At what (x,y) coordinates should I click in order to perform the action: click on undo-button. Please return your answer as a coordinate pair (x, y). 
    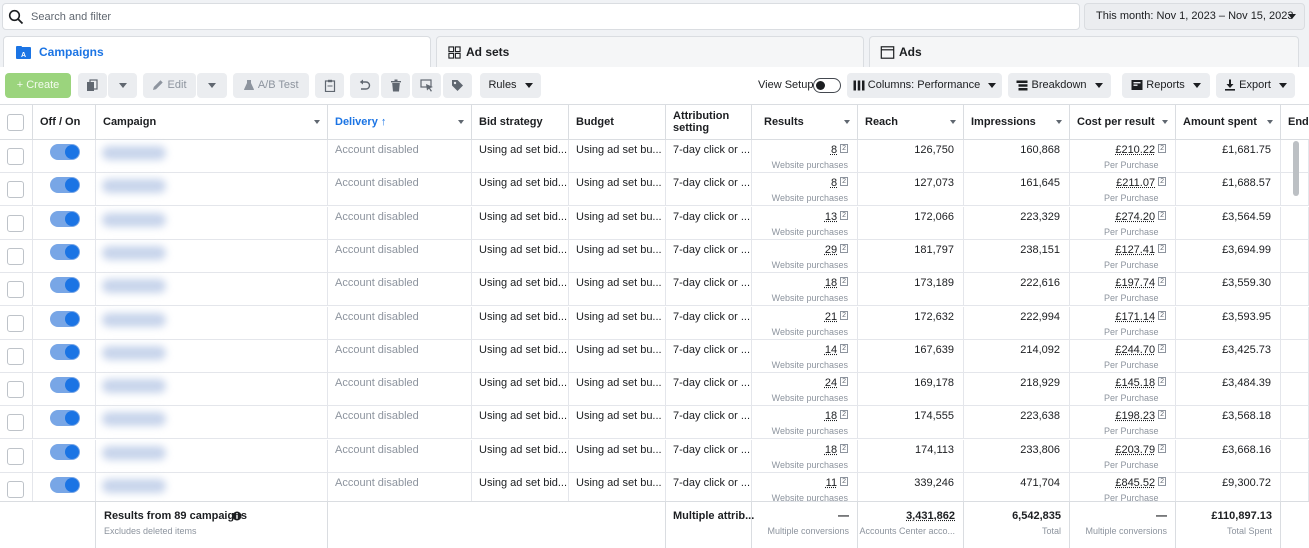
    Looking at the image, I should click on (364, 85).